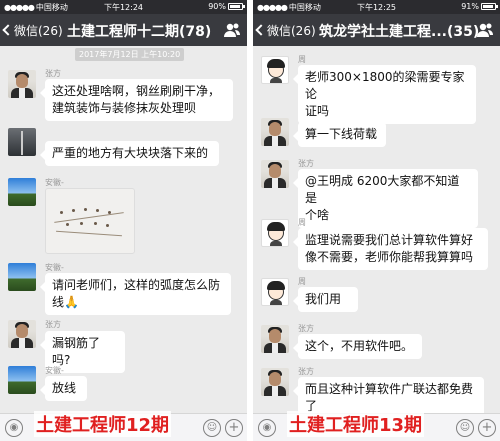  Describe the element at coordinates (123, 7) in the screenshot. I see `status-bar: ●●●●● 中国移动 下午12:24 90%` at that location.